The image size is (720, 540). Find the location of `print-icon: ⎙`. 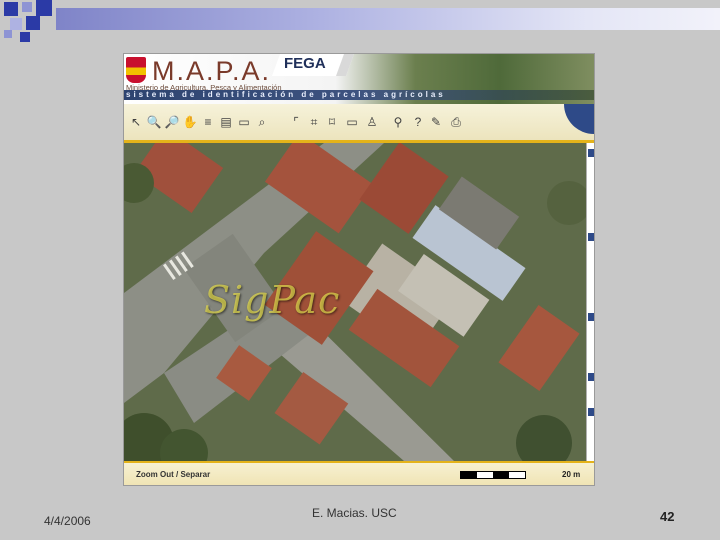

print-icon: ⎙ is located at coordinates (456, 122).